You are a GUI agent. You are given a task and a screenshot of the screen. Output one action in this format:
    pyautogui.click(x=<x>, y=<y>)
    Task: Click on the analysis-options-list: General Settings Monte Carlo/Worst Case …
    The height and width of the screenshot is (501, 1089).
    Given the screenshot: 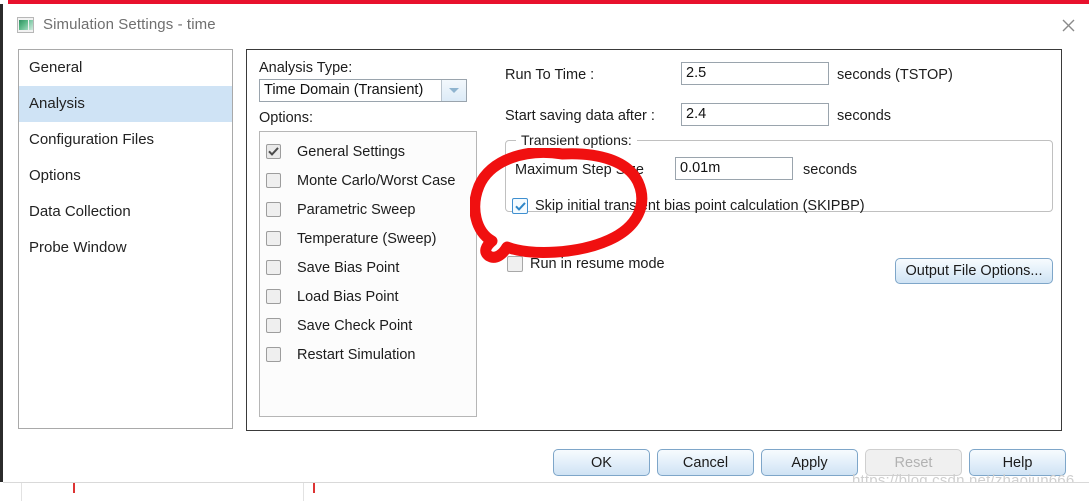 What is the action you would take?
    pyautogui.click(x=368, y=274)
    